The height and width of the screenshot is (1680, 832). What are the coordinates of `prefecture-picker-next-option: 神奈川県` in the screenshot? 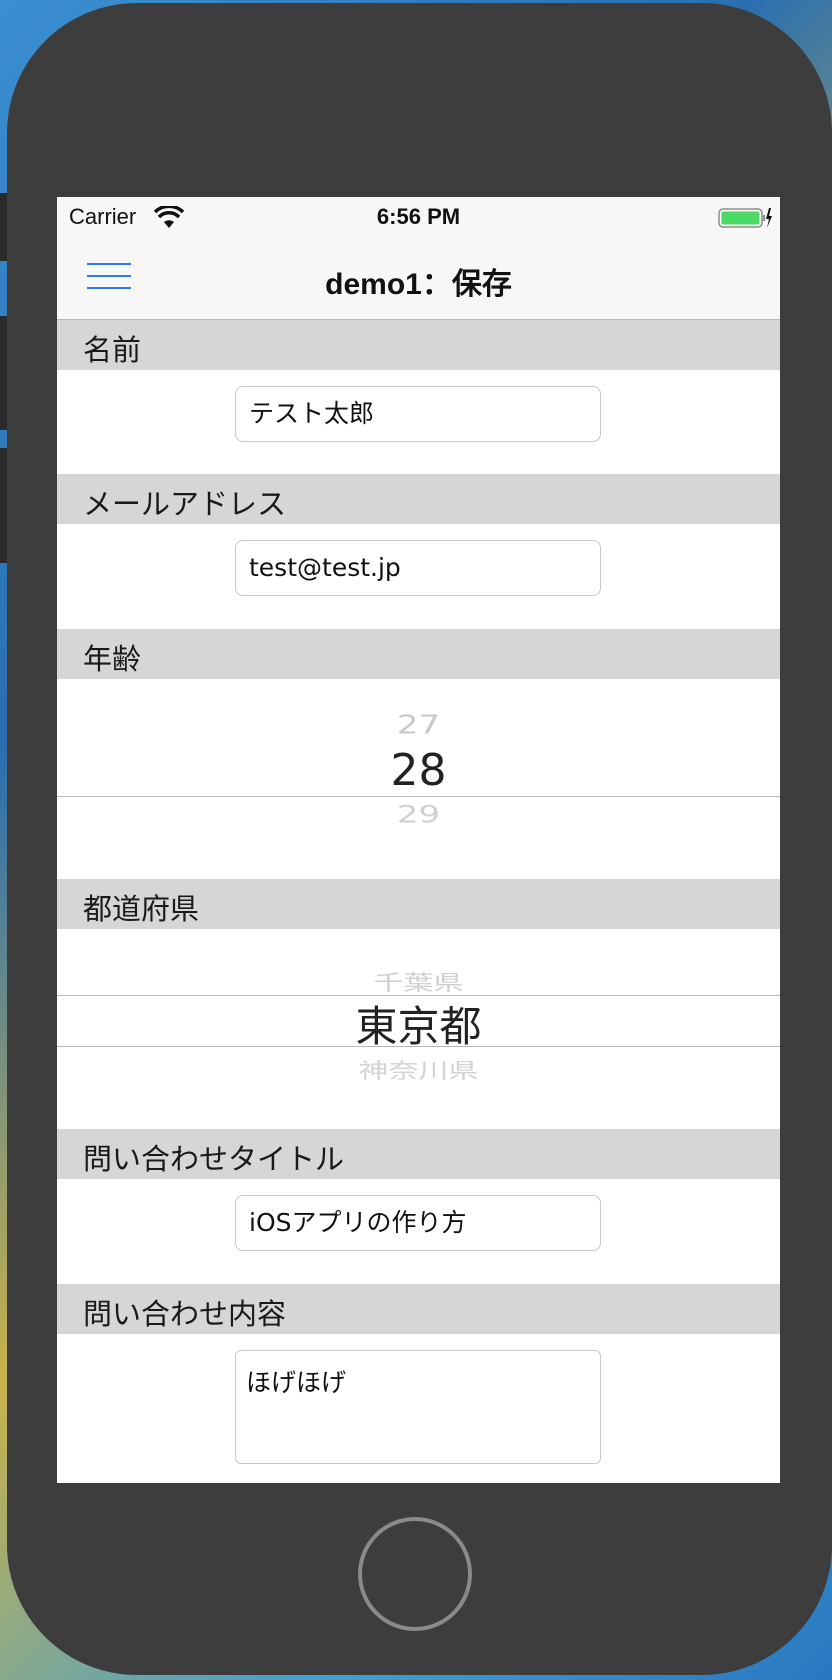 It's located at (418, 1069).